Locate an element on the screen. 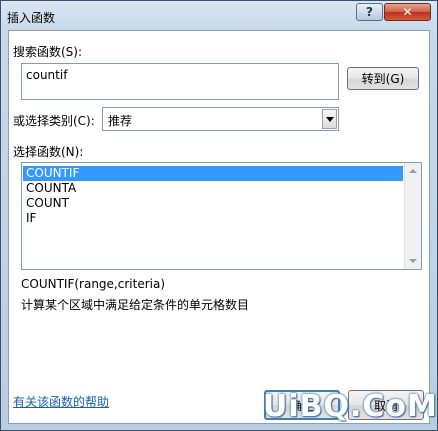 The width and height of the screenshot is (438, 431). function-item-counta: COUNTA is located at coordinates (213, 188).